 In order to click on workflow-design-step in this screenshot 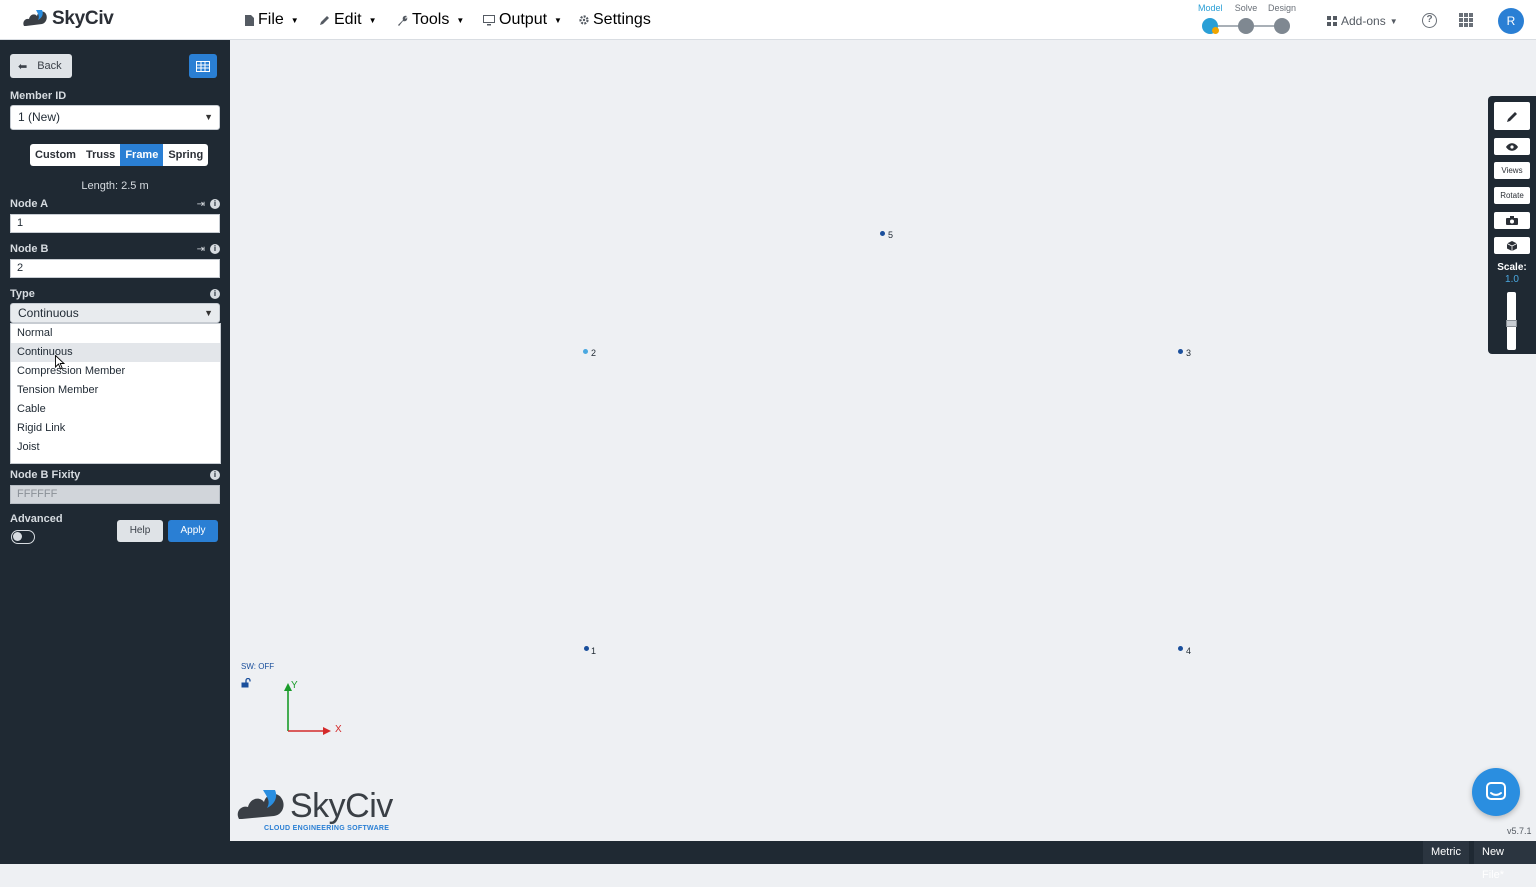, I will do `click(1282, 26)`.